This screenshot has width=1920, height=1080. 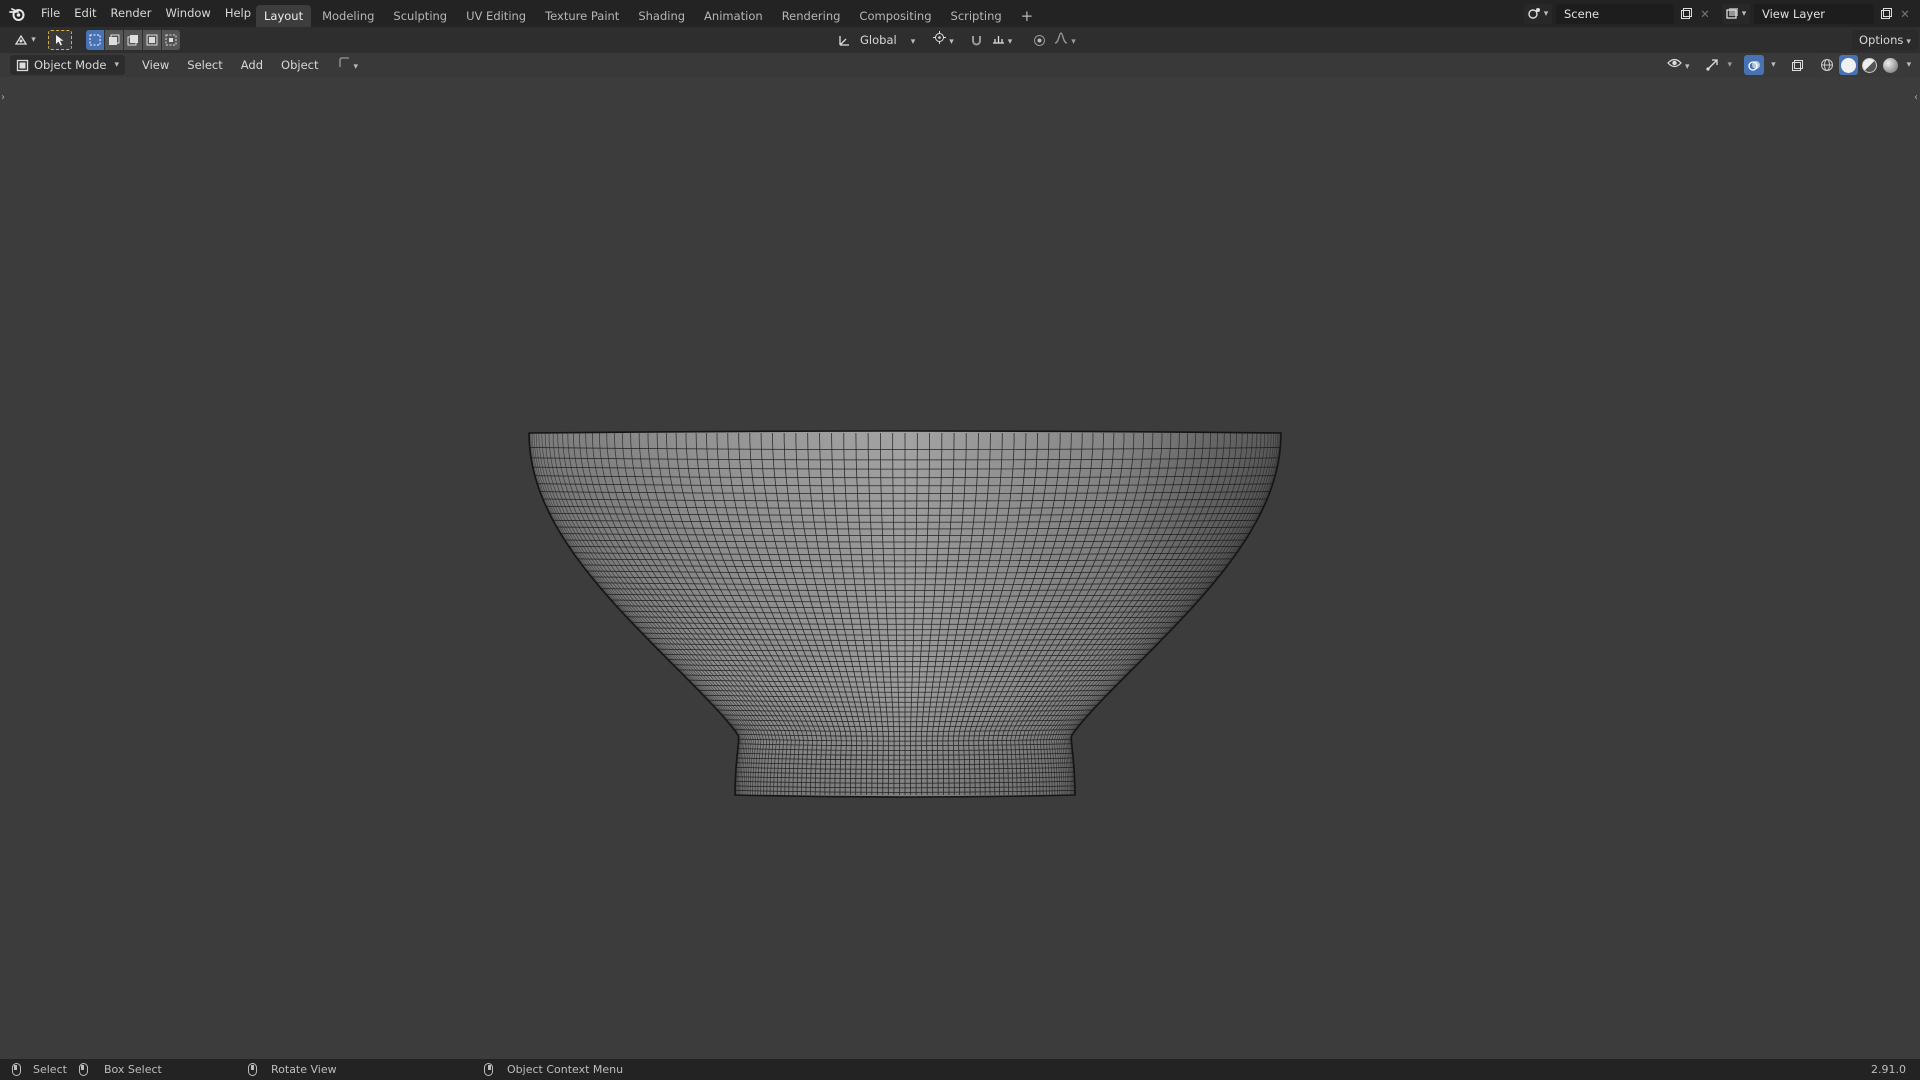 What do you see at coordinates (733, 16) in the screenshot?
I see `tab-animation: Animation` at bounding box center [733, 16].